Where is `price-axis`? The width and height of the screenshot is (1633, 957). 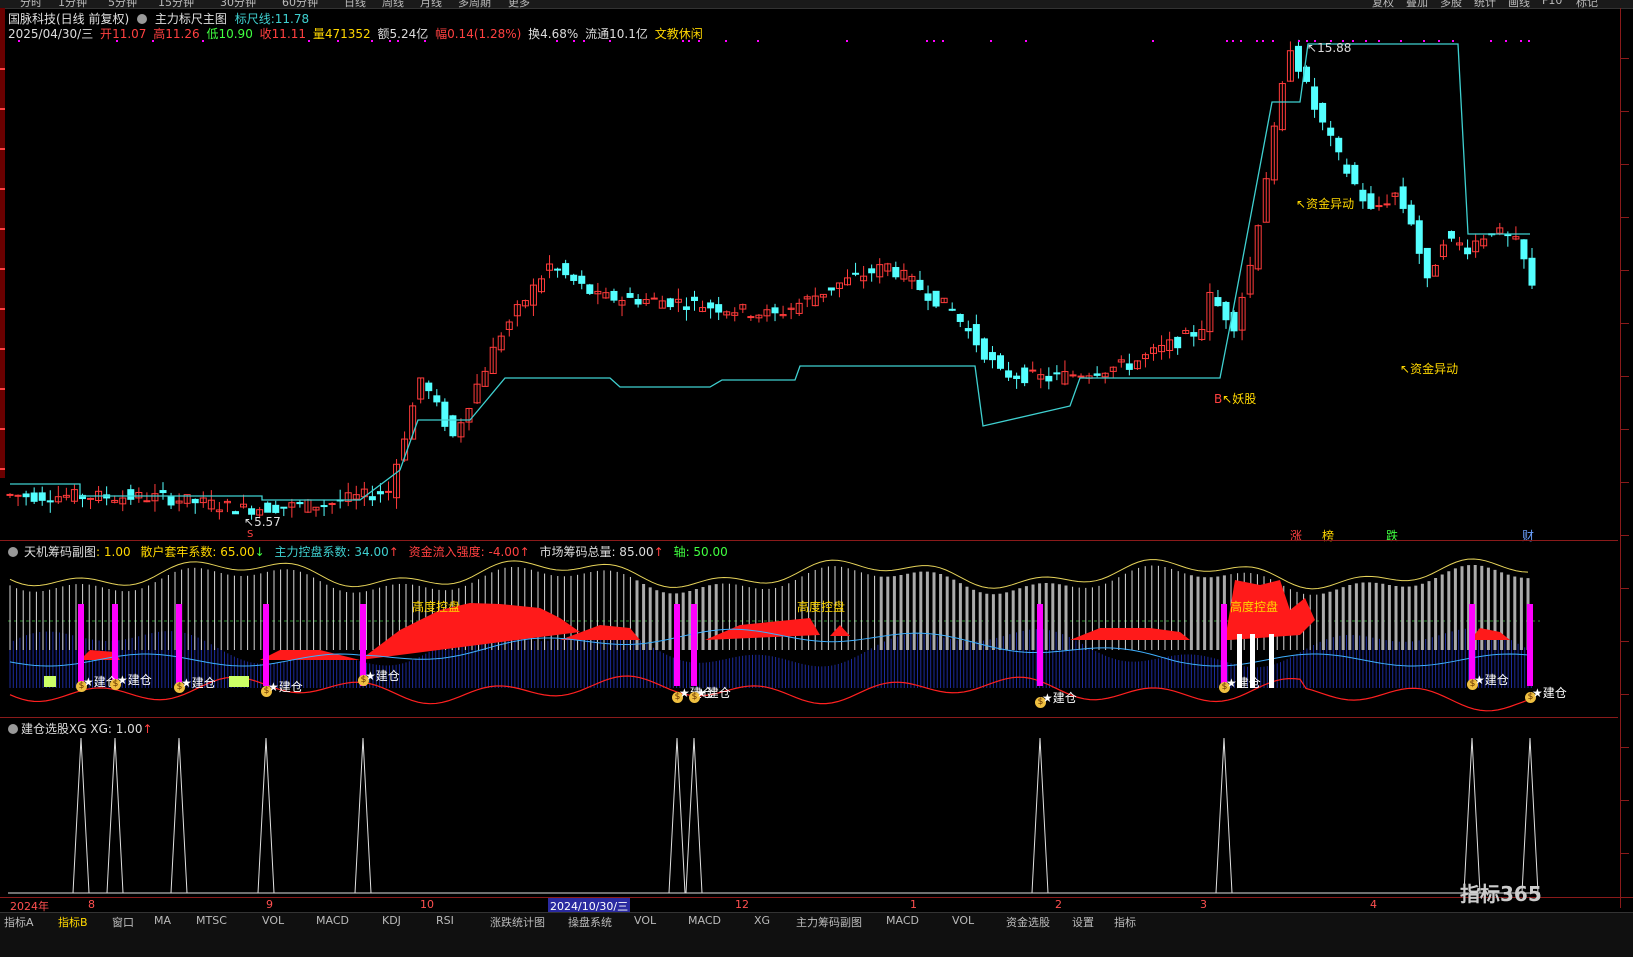
price-axis is located at coordinates (1626, 458).